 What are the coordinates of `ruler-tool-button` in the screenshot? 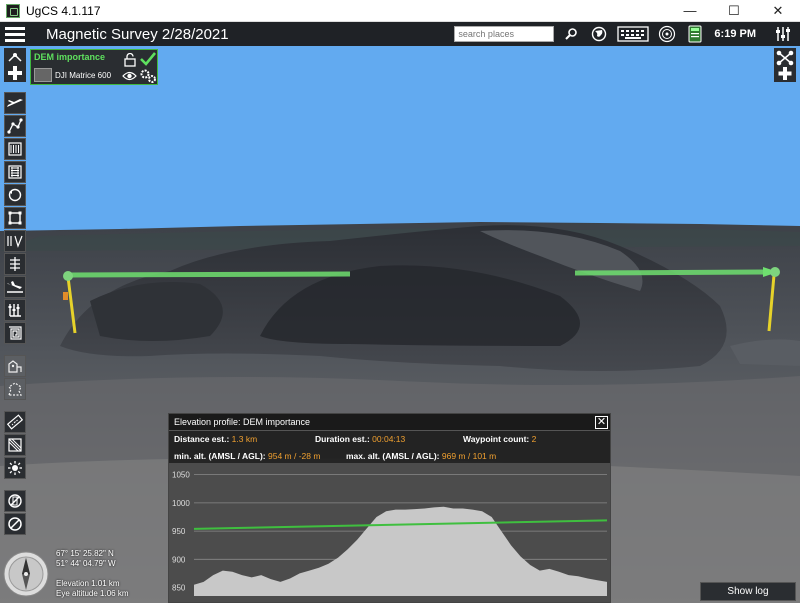 It's located at (15, 422).